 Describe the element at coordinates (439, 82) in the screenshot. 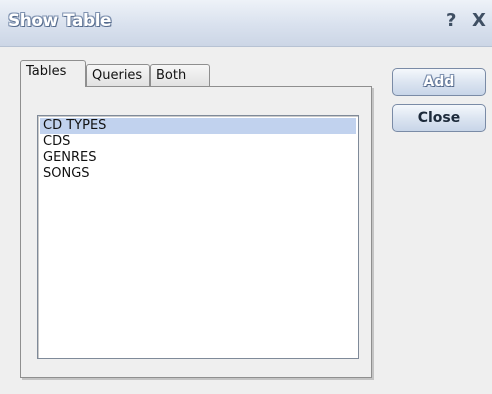

I see `add-button: Add` at that location.